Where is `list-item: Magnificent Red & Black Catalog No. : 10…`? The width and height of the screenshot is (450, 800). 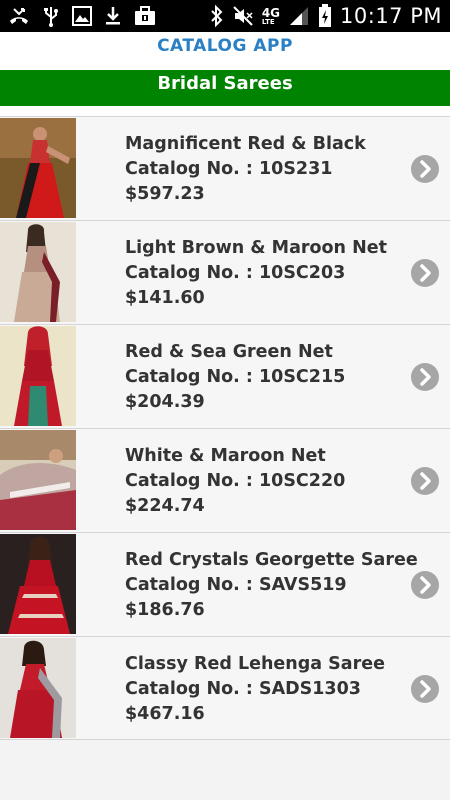
list-item: Magnificent Red & Black Catalog No. : 10… is located at coordinates (225, 168).